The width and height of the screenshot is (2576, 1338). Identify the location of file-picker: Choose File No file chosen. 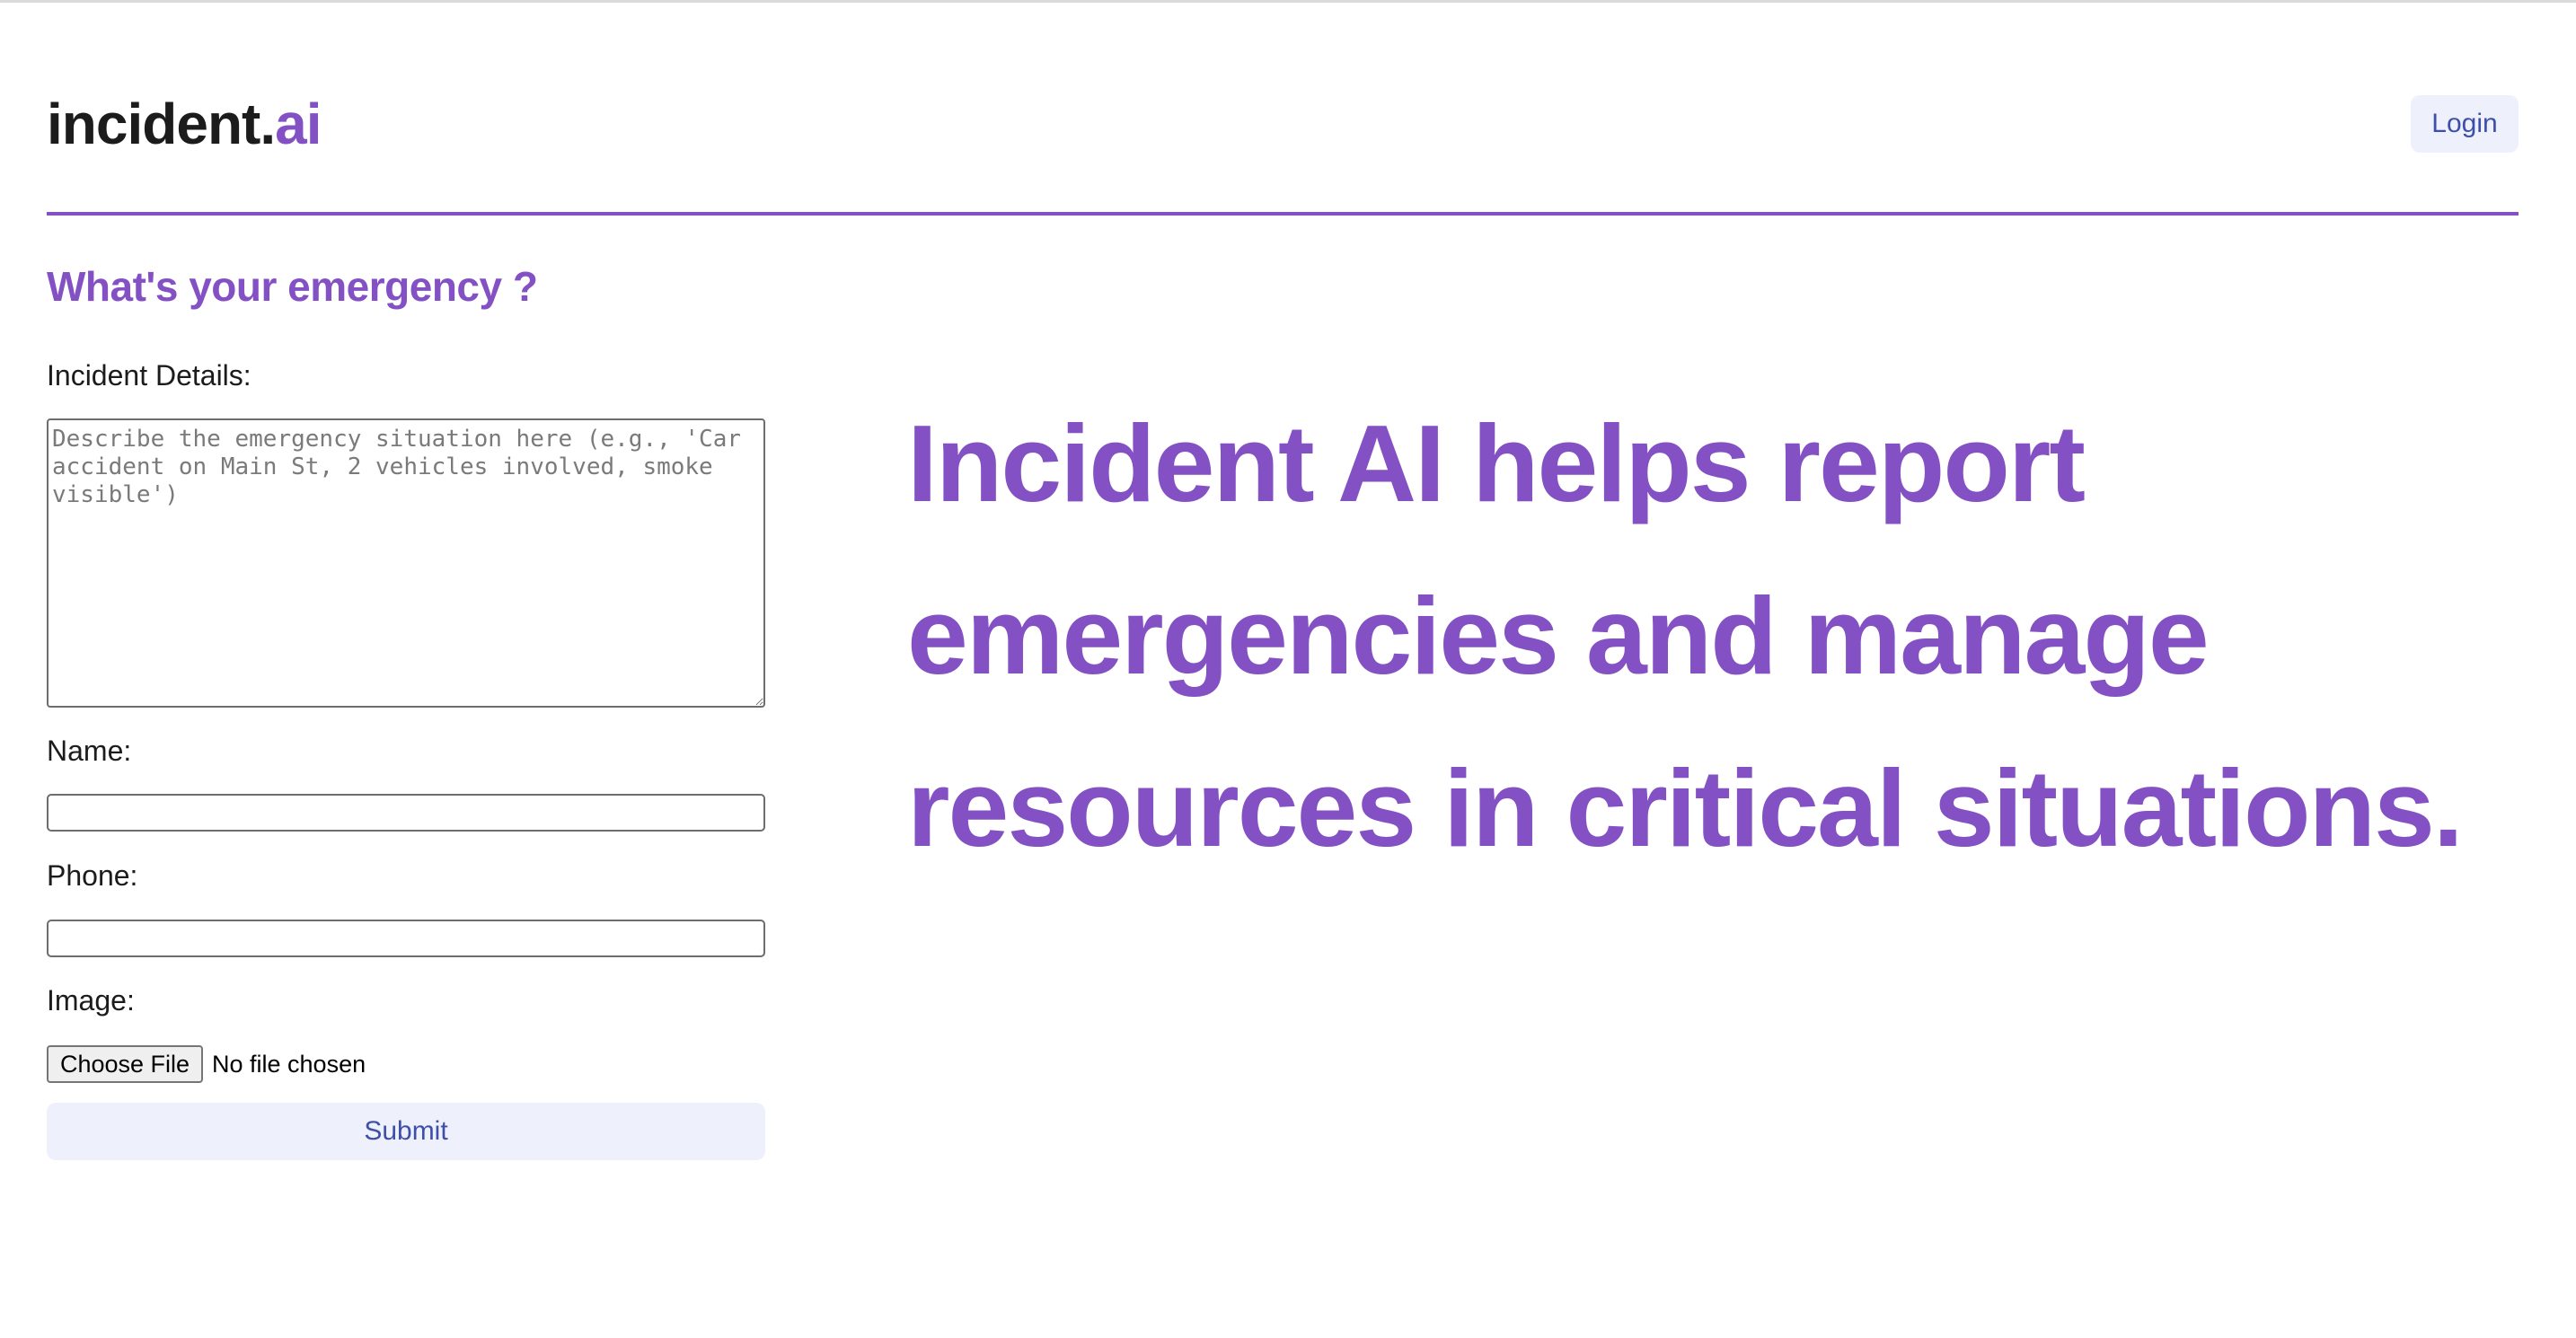
(206, 1064).